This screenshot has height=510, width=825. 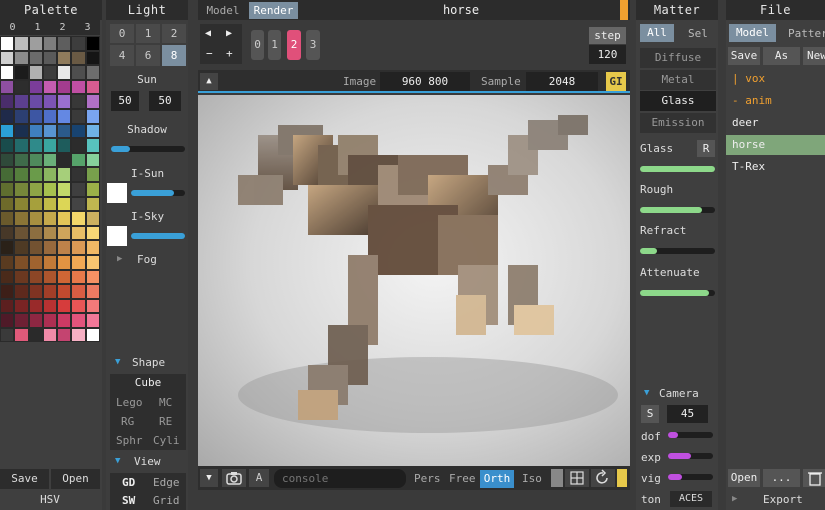 I want to click on view-collapse-icon: ▼, so click(x=117, y=461).